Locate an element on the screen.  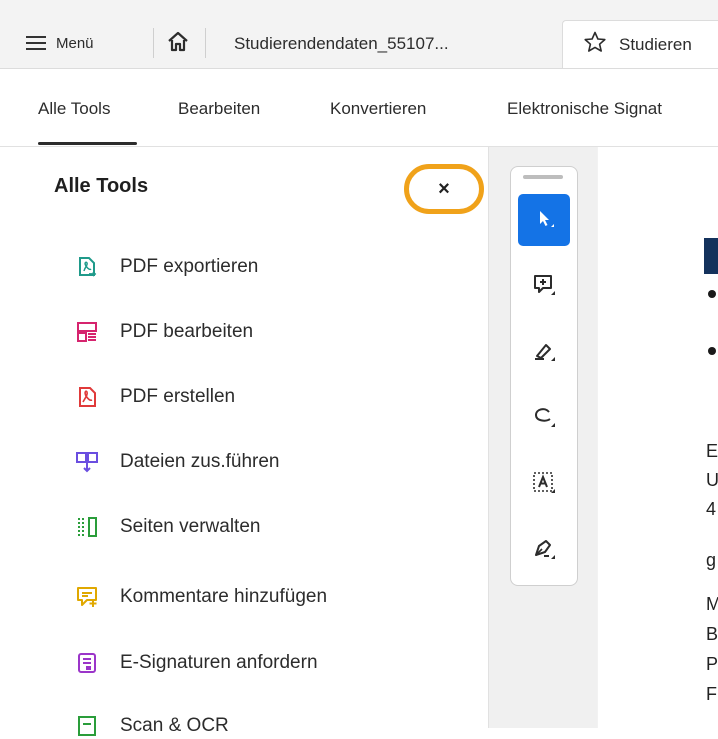
document-text-line: B is located at coordinates (712, 634).